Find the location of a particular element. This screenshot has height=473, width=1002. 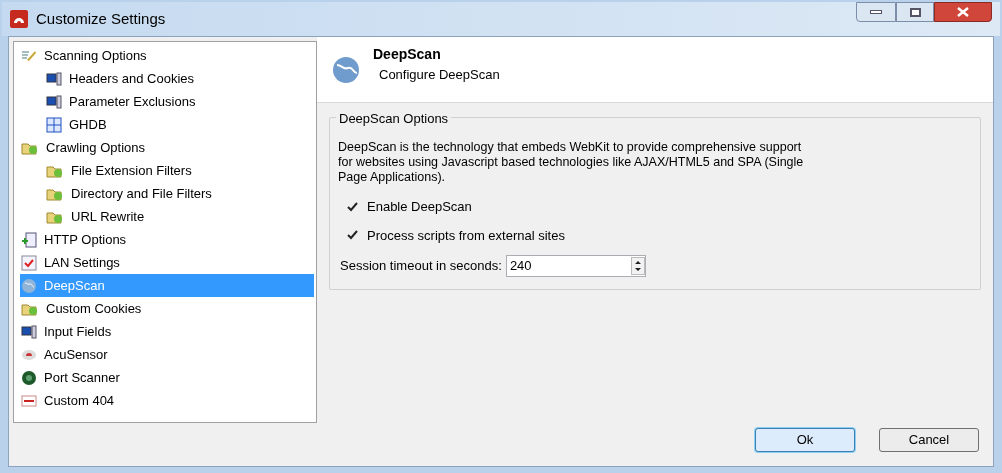

ok-button: Ok is located at coordinates (805, 440).